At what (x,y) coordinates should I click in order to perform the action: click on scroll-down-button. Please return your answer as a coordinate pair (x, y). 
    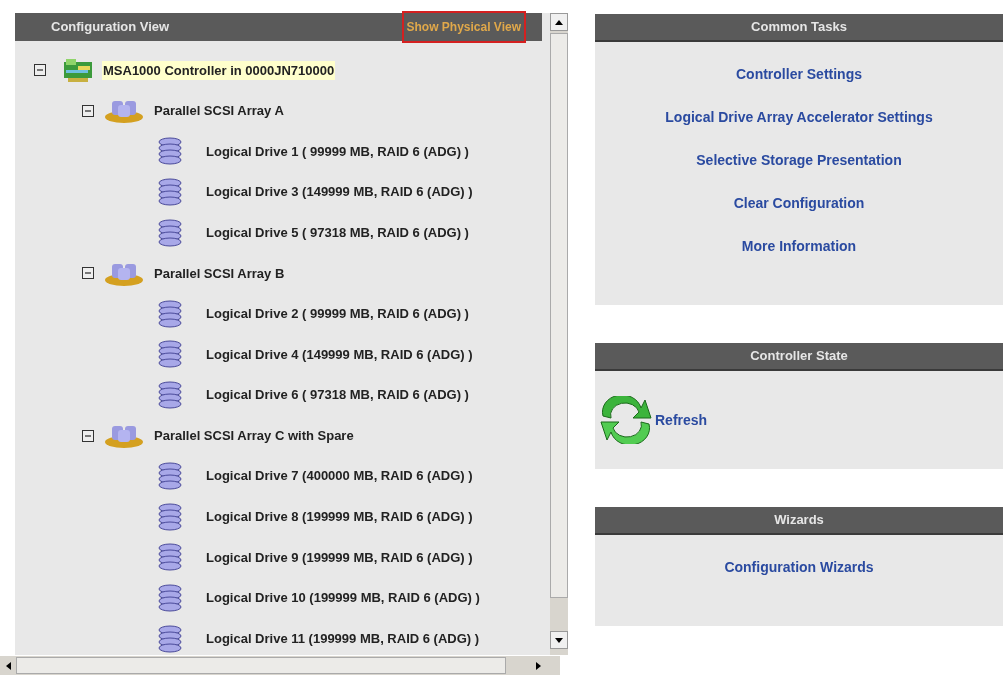
    Looking at the image, I should click on (559, 640).